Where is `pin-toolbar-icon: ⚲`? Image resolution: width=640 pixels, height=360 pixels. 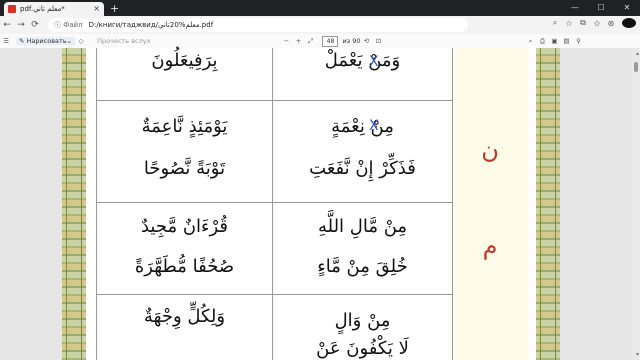
pin-toolbar-icon: ⚲ is located at coordinates (578, 41).